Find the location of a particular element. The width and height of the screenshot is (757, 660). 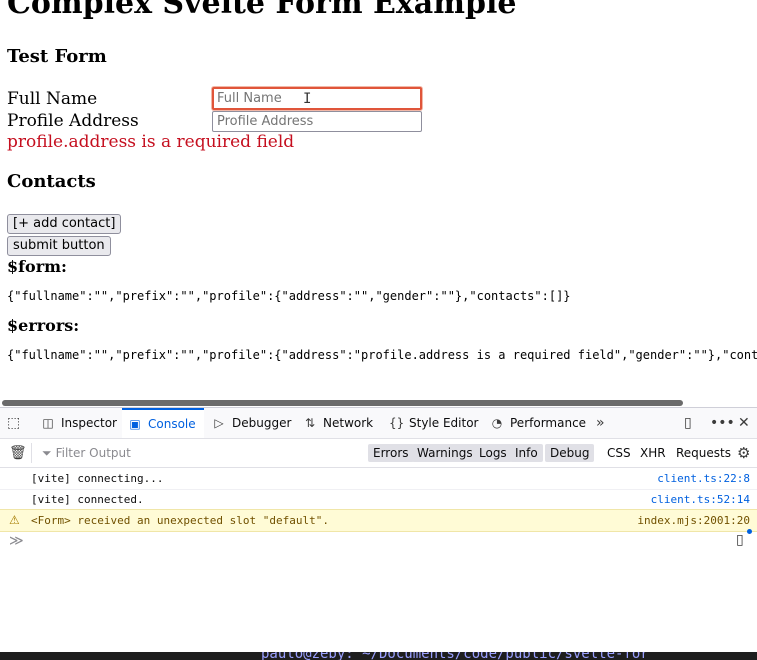

contacts-heading: Contacts is located at coordinates (51, 181).